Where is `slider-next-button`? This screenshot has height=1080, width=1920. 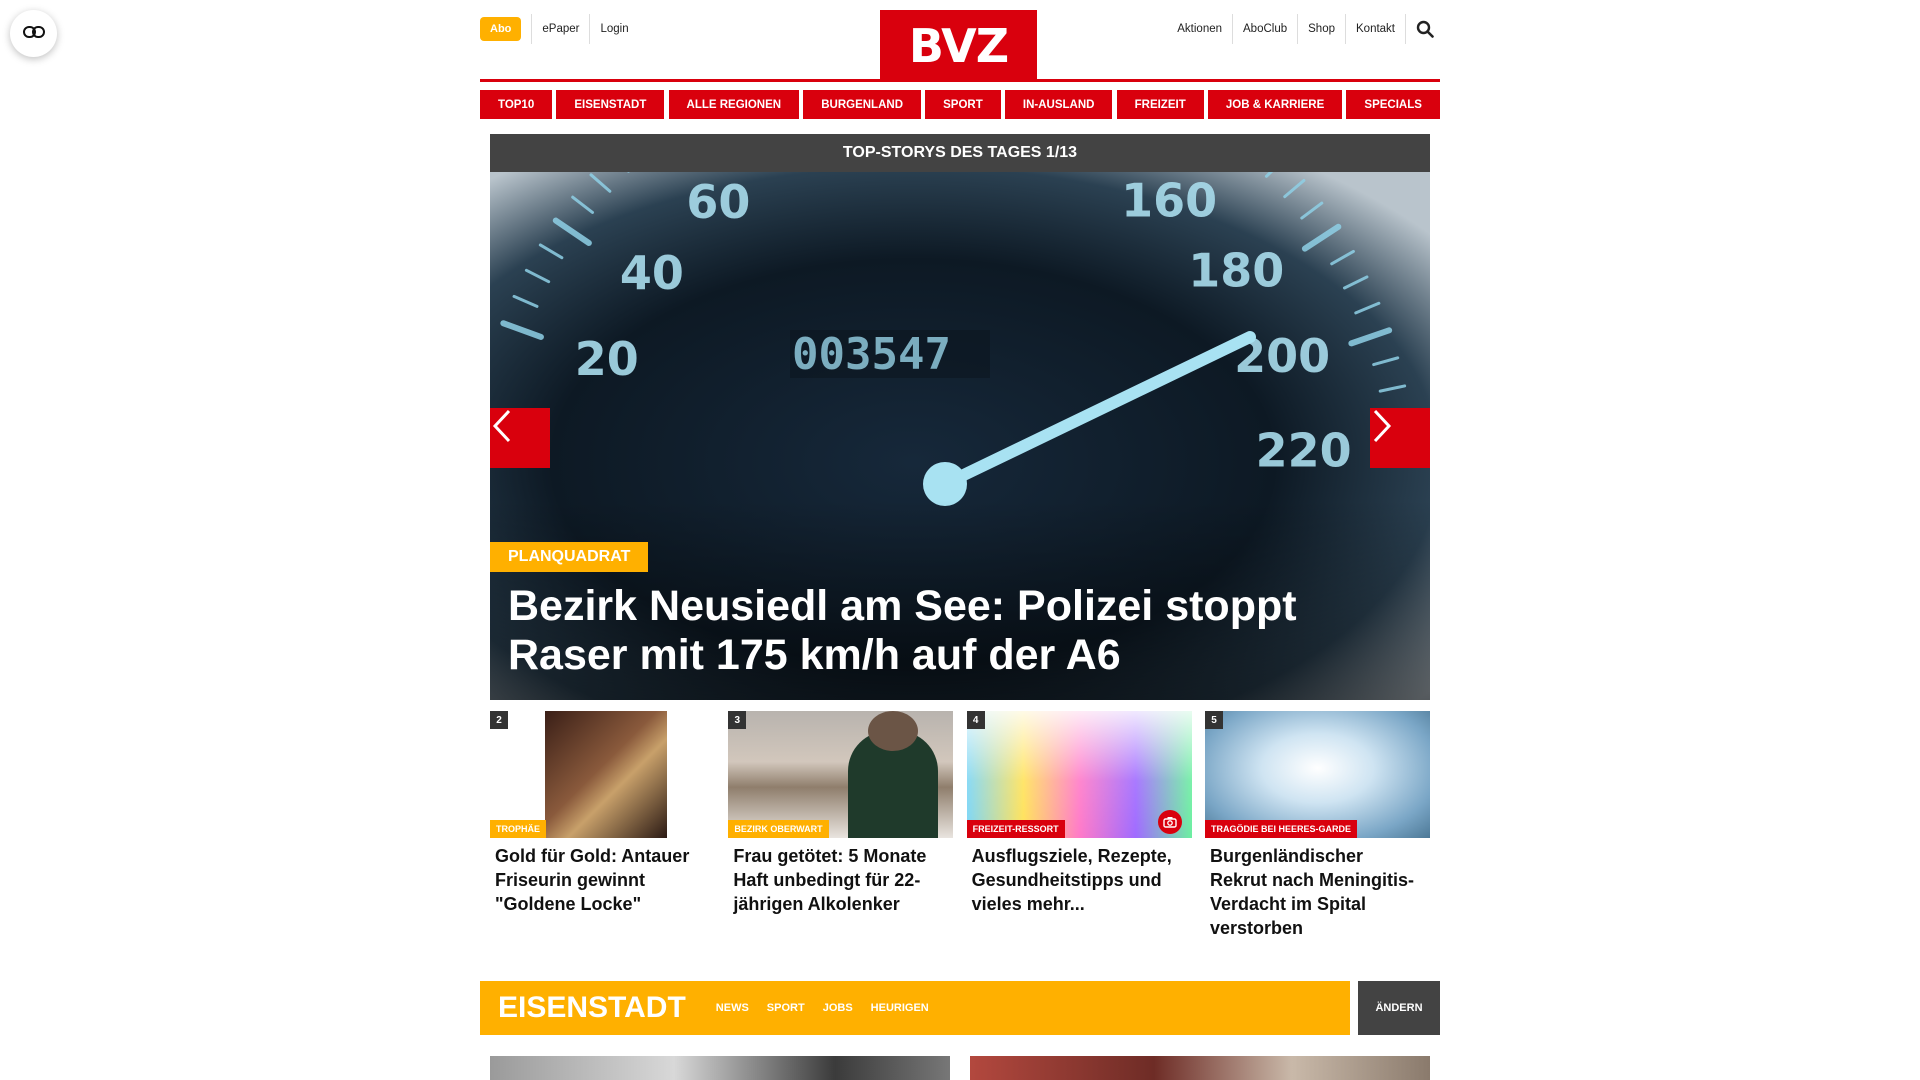 slider-next-button is located at coordinates (1400, 438).